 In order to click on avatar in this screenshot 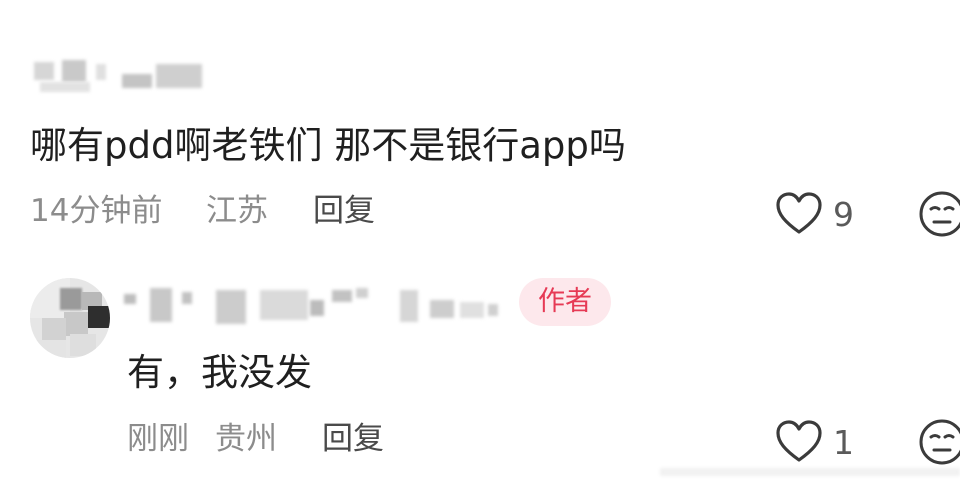, I will do `click(70, 318)`.